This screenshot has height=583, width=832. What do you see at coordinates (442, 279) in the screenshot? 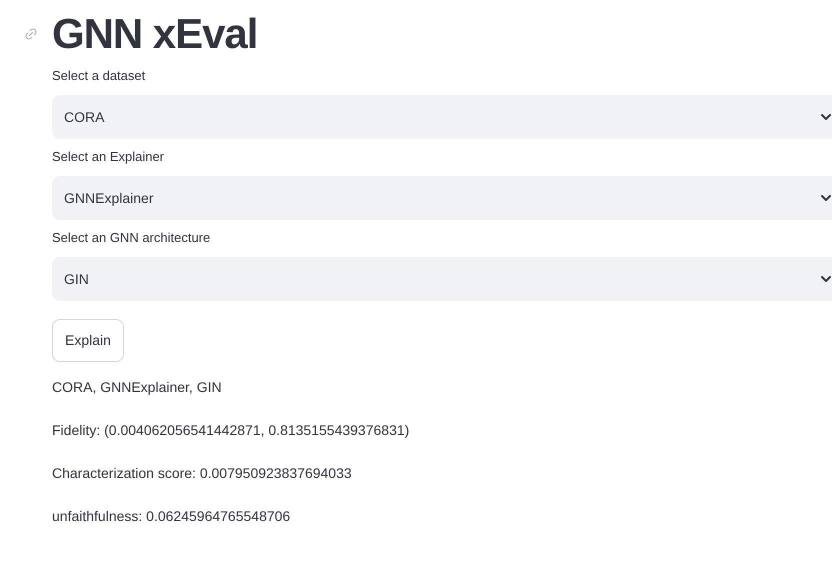
I see `select-field: GIN` at bounding box center [442, 279].